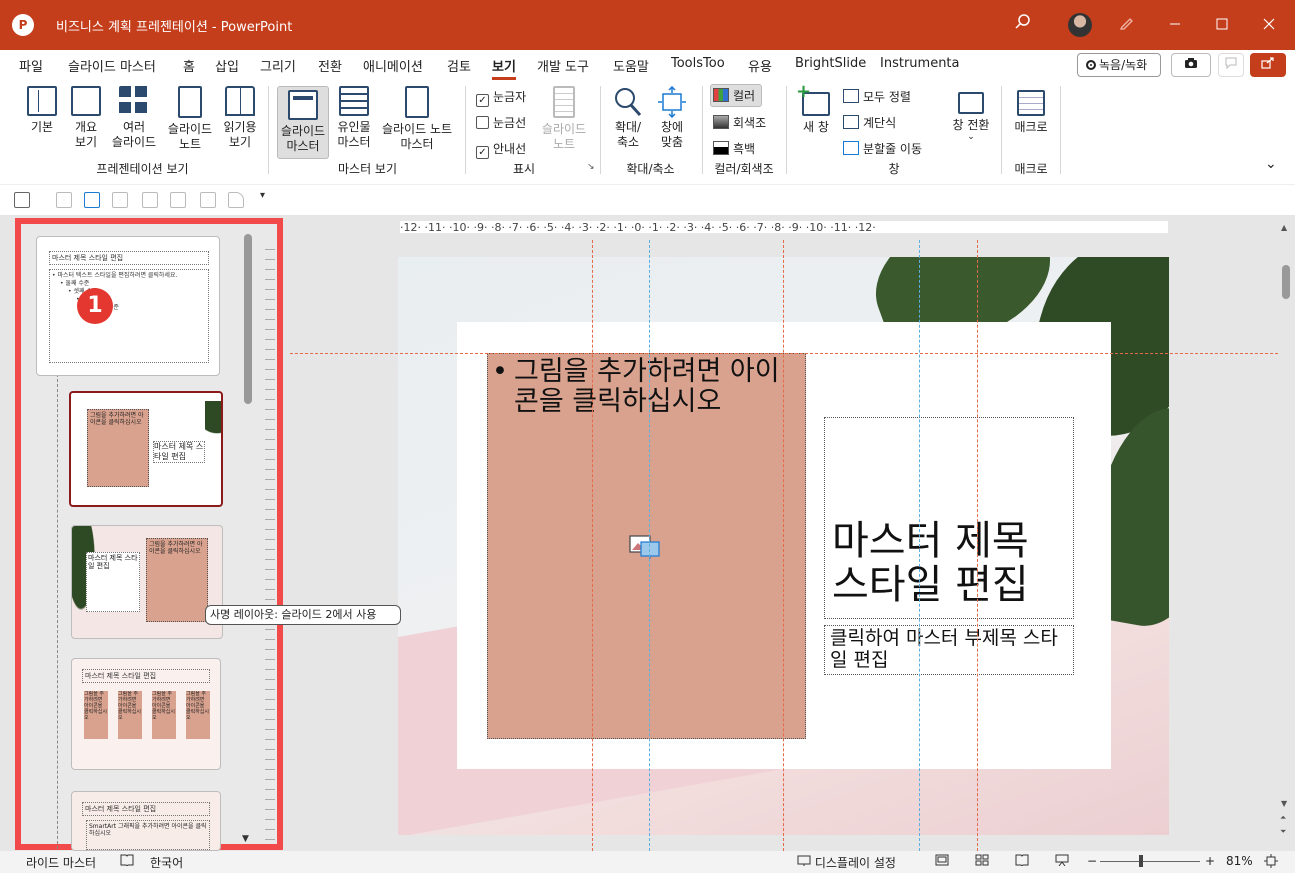  Describe the element at coordinates (150, 200) in the screenshot. I see `ungroup-icon` at that location.